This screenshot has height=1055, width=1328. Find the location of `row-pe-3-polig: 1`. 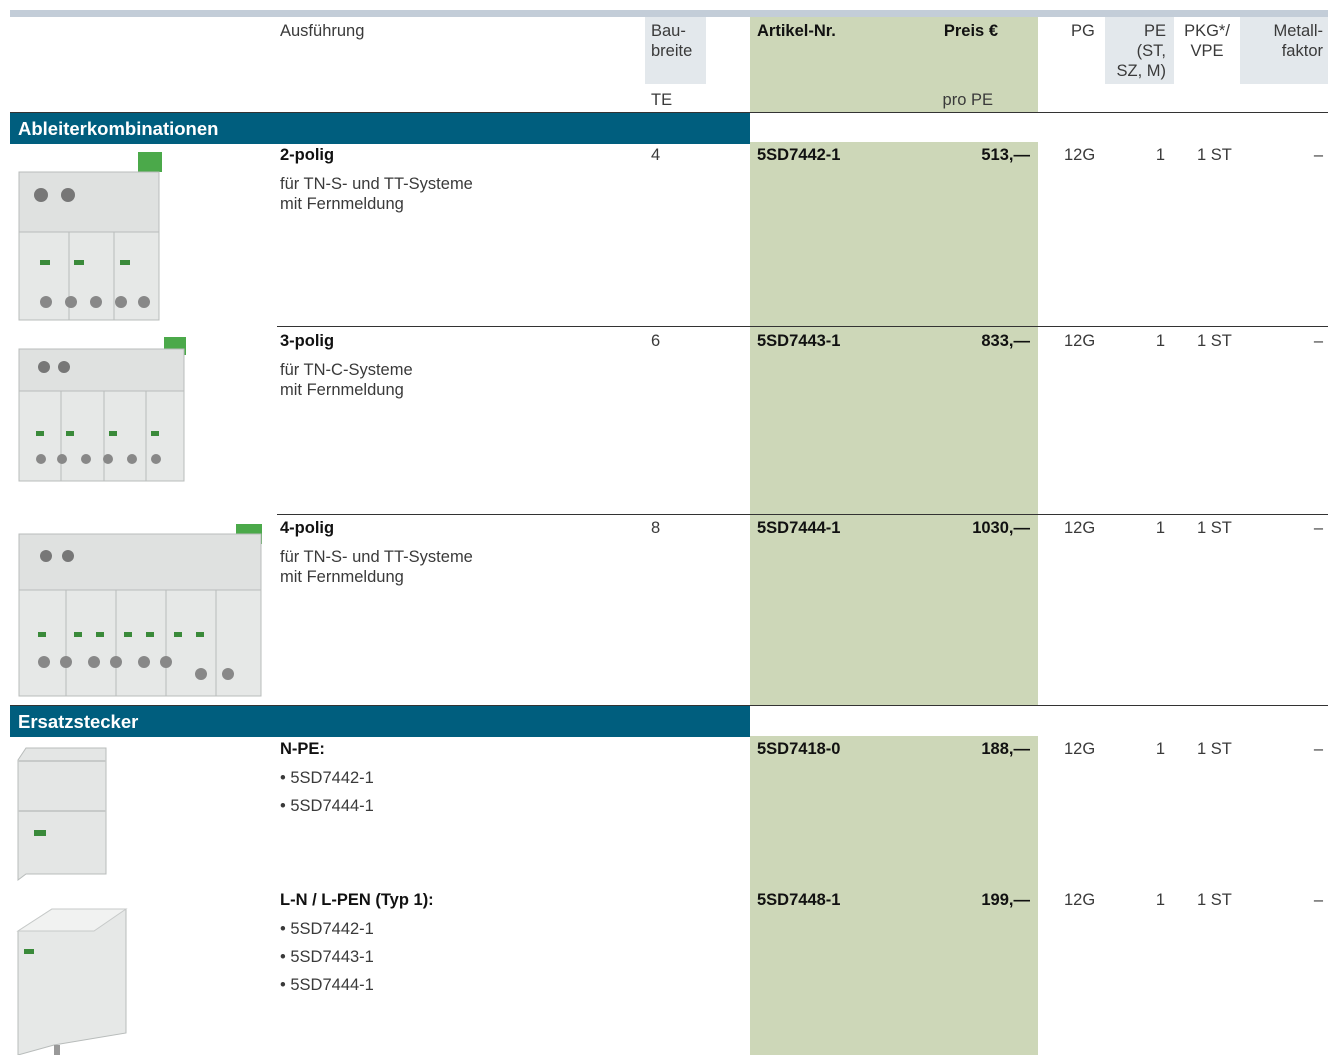

row-pe-3-polig: 1 is located at coordinates (1160, 341).